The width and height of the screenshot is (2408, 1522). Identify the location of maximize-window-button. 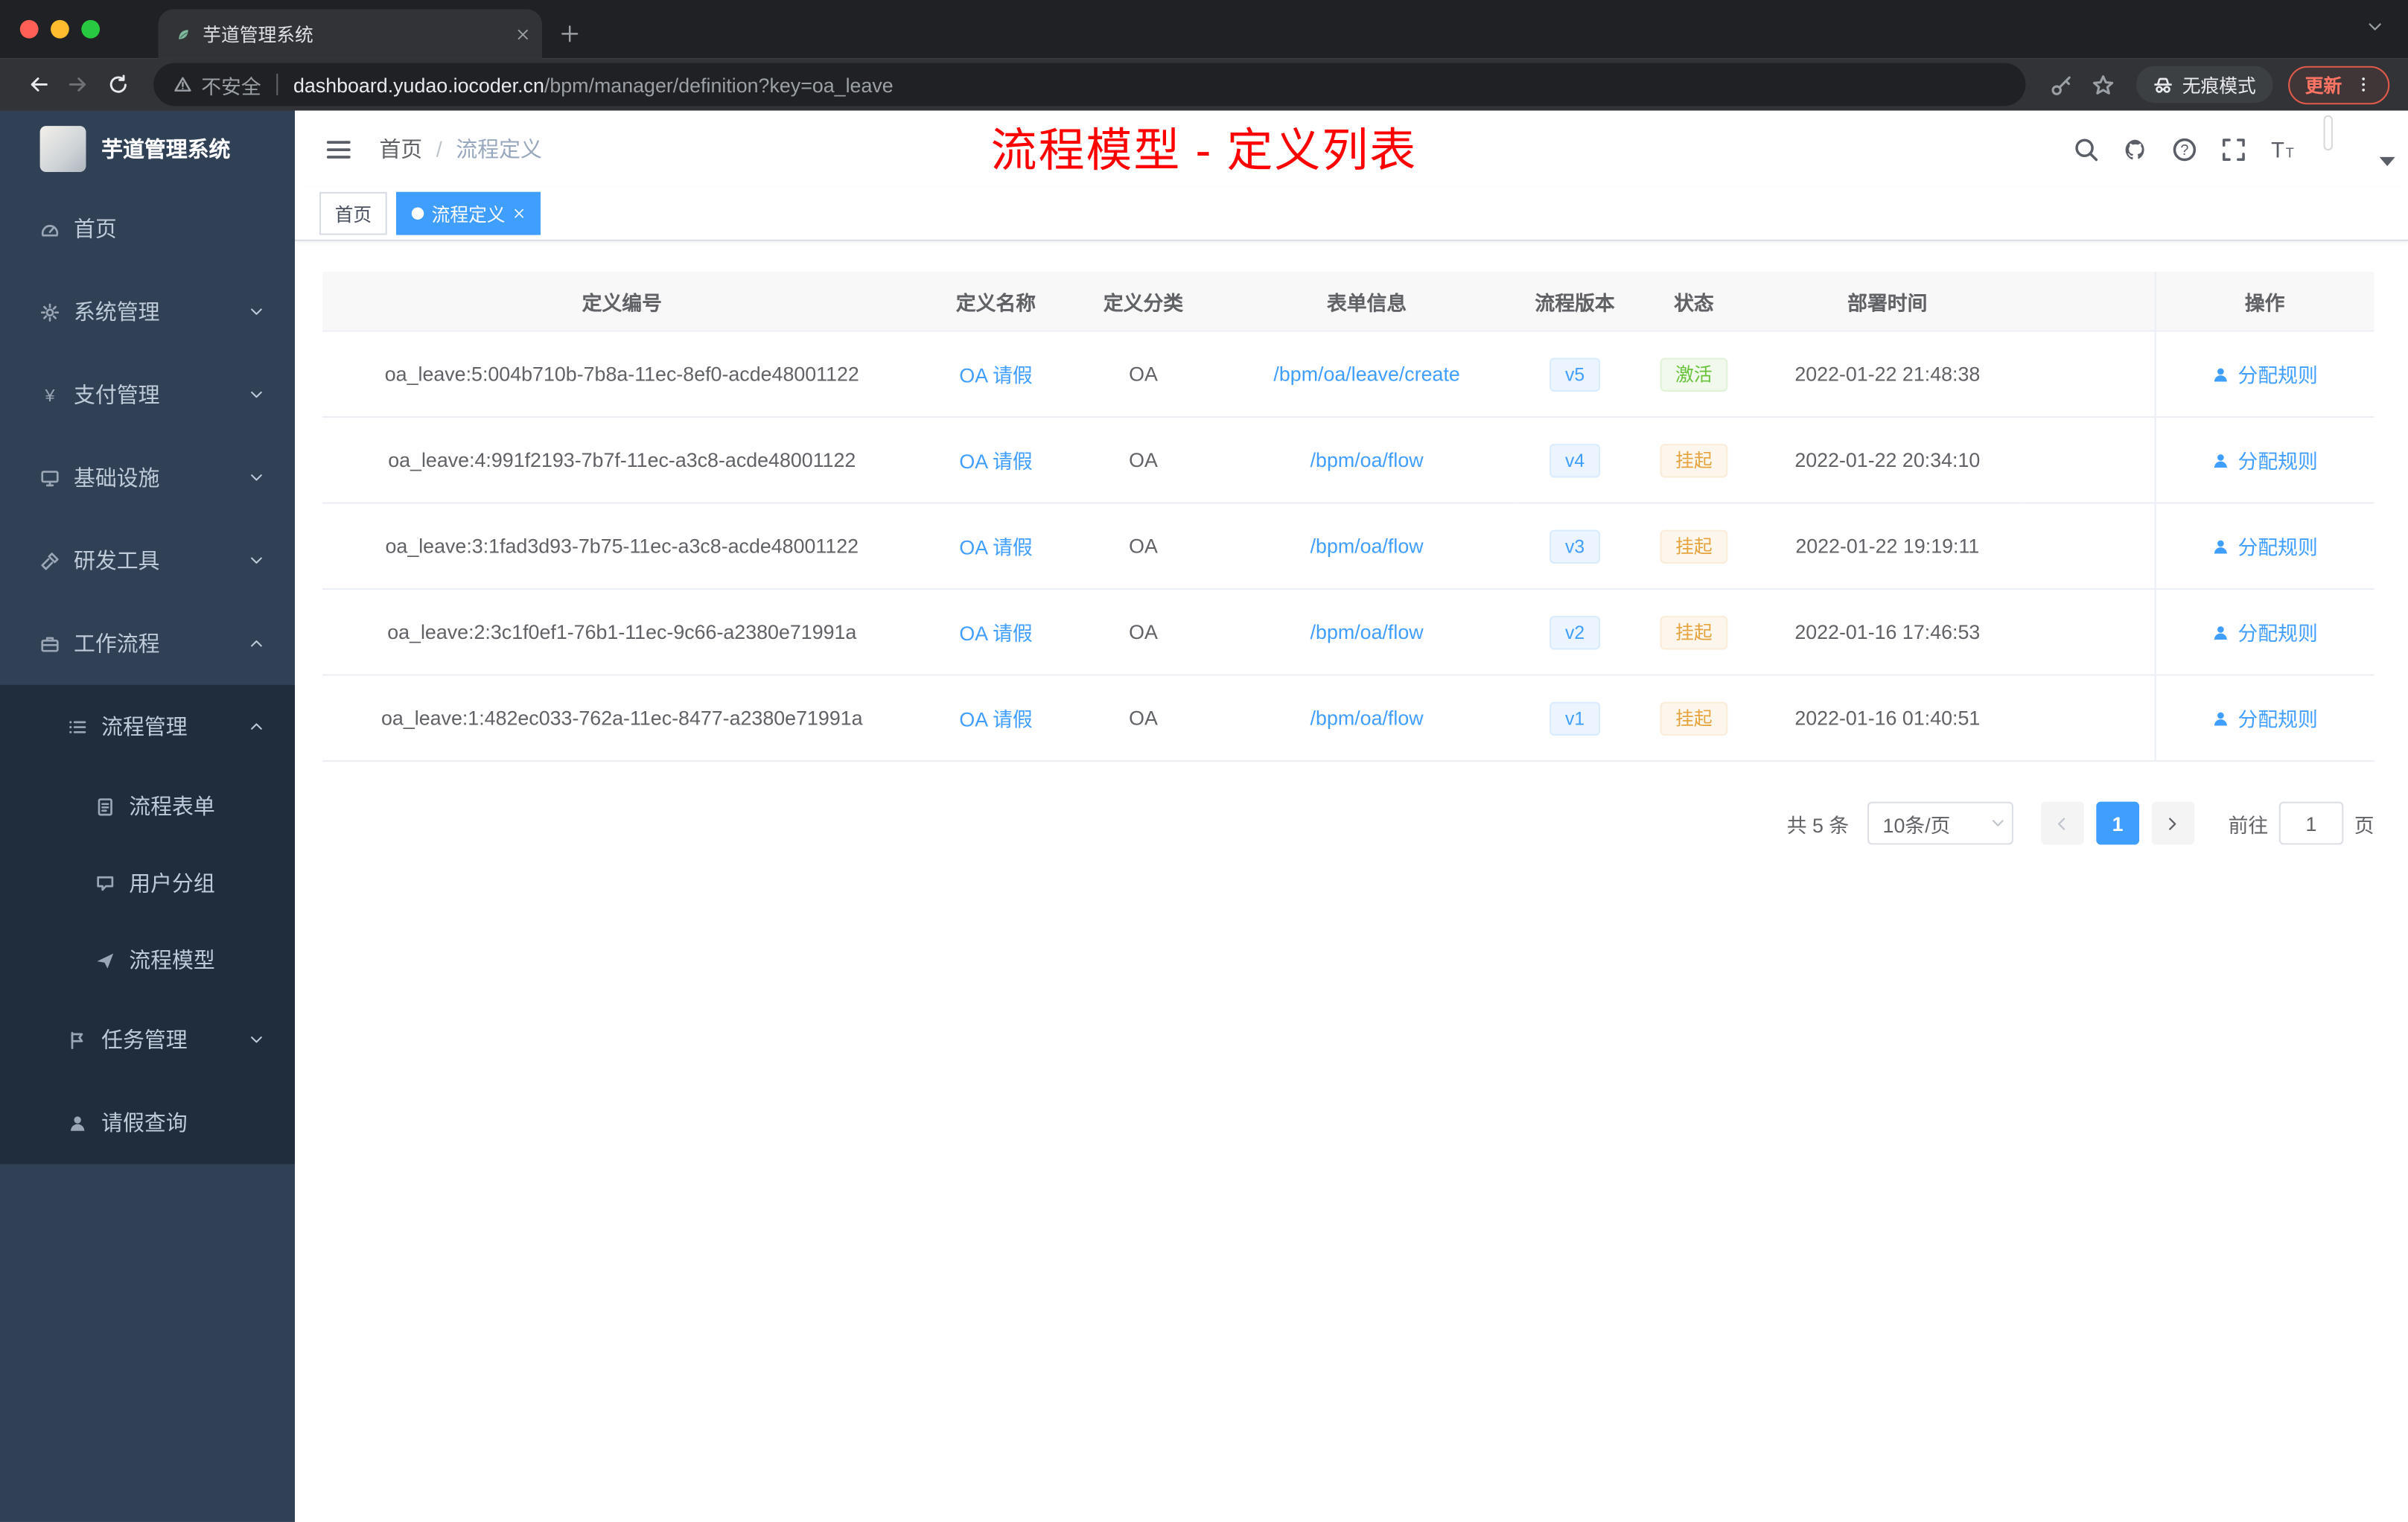
(91, 29).